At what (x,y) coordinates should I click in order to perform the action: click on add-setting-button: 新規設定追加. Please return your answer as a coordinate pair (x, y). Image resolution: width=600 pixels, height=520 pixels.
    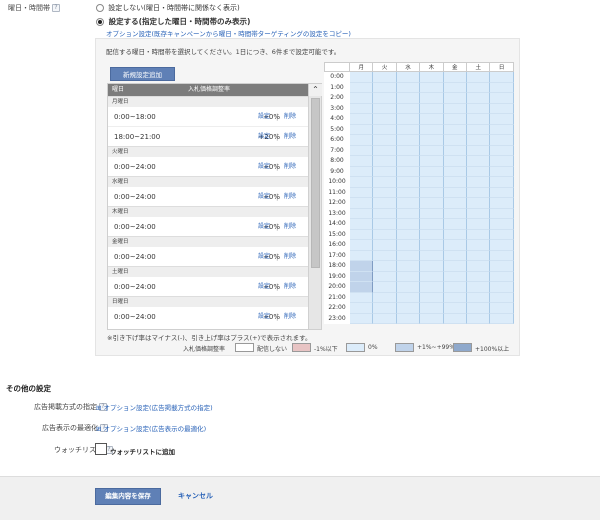
    Looking at the image, I should click on (142, 74).